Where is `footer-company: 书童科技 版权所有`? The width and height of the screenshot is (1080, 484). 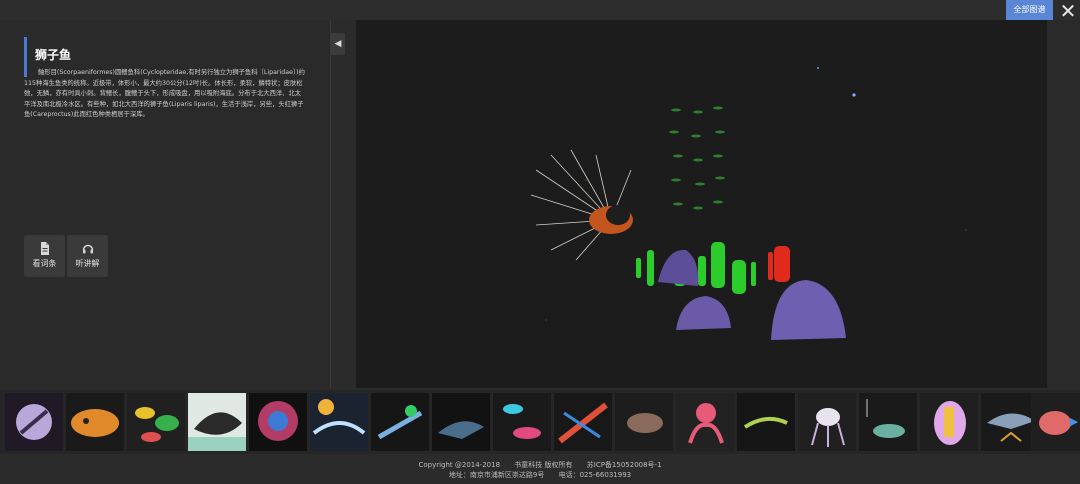 footer-company: 书童科技 版权所有 is located at coordinates (543, 465).